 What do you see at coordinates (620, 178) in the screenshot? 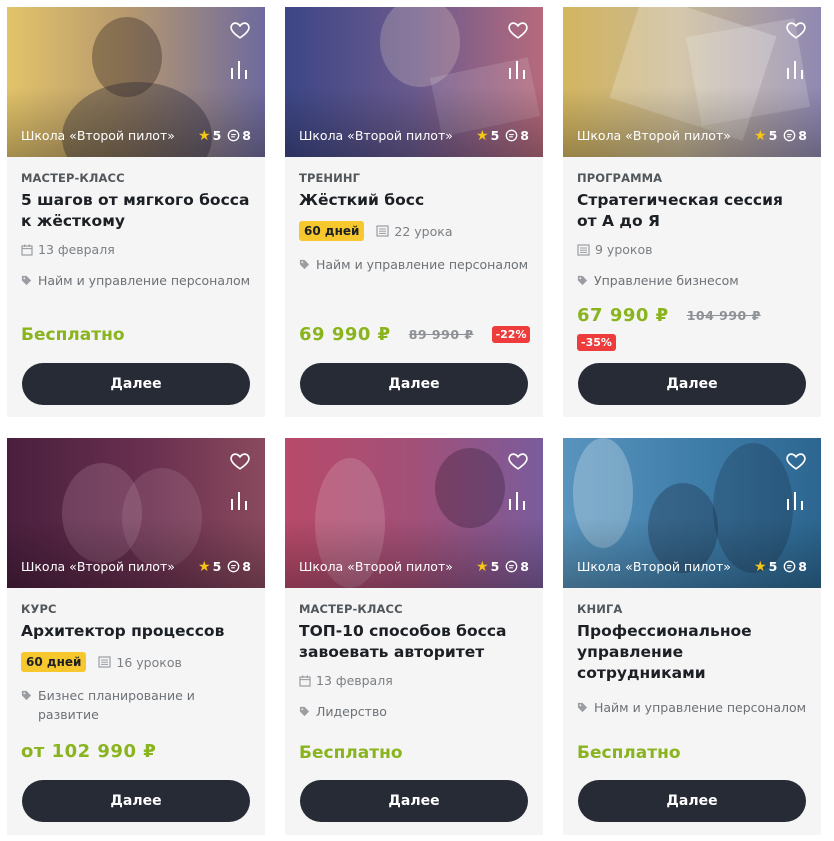
I see `card-type: ПРОГРАММА` at bounding box center [620, 178].